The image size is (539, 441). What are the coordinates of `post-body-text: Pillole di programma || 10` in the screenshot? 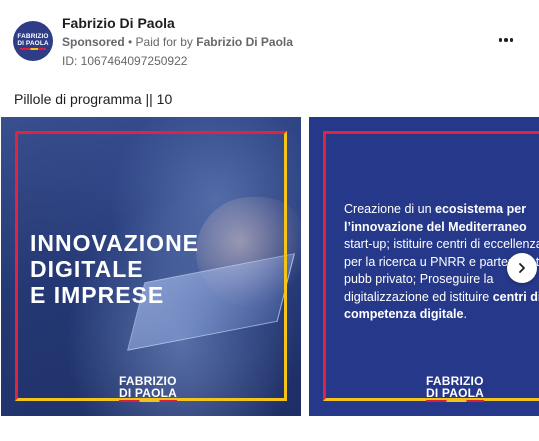 It's located at (93, 99).